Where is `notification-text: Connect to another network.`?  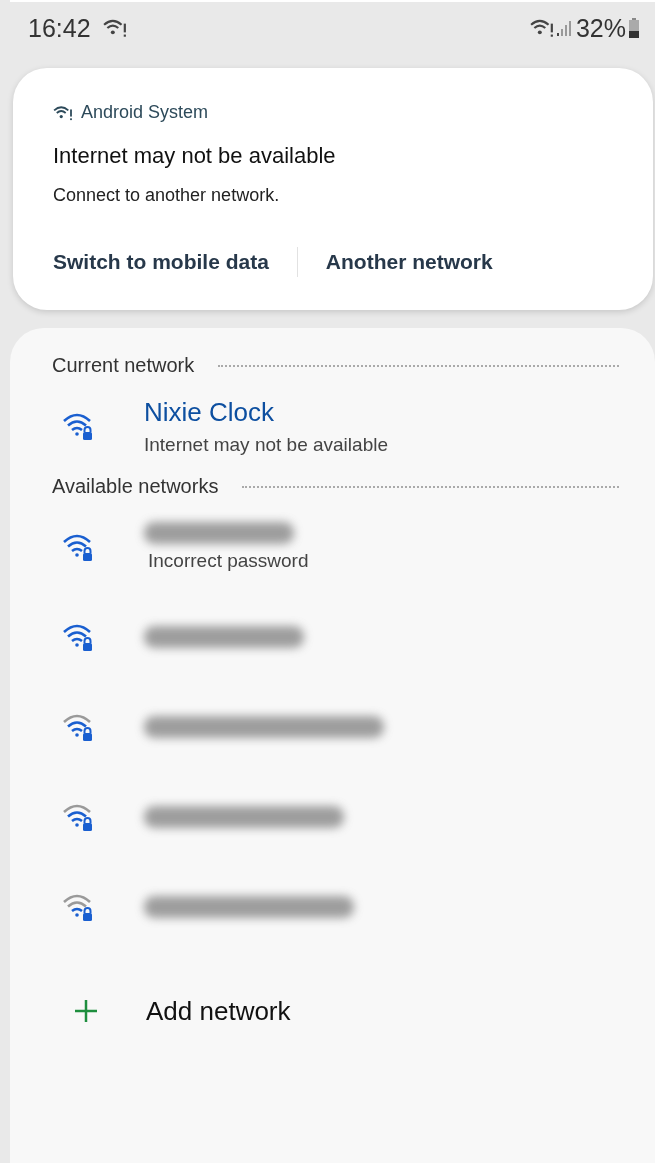
notification-text: Connect to another network. is located at coordinates (167, 195).